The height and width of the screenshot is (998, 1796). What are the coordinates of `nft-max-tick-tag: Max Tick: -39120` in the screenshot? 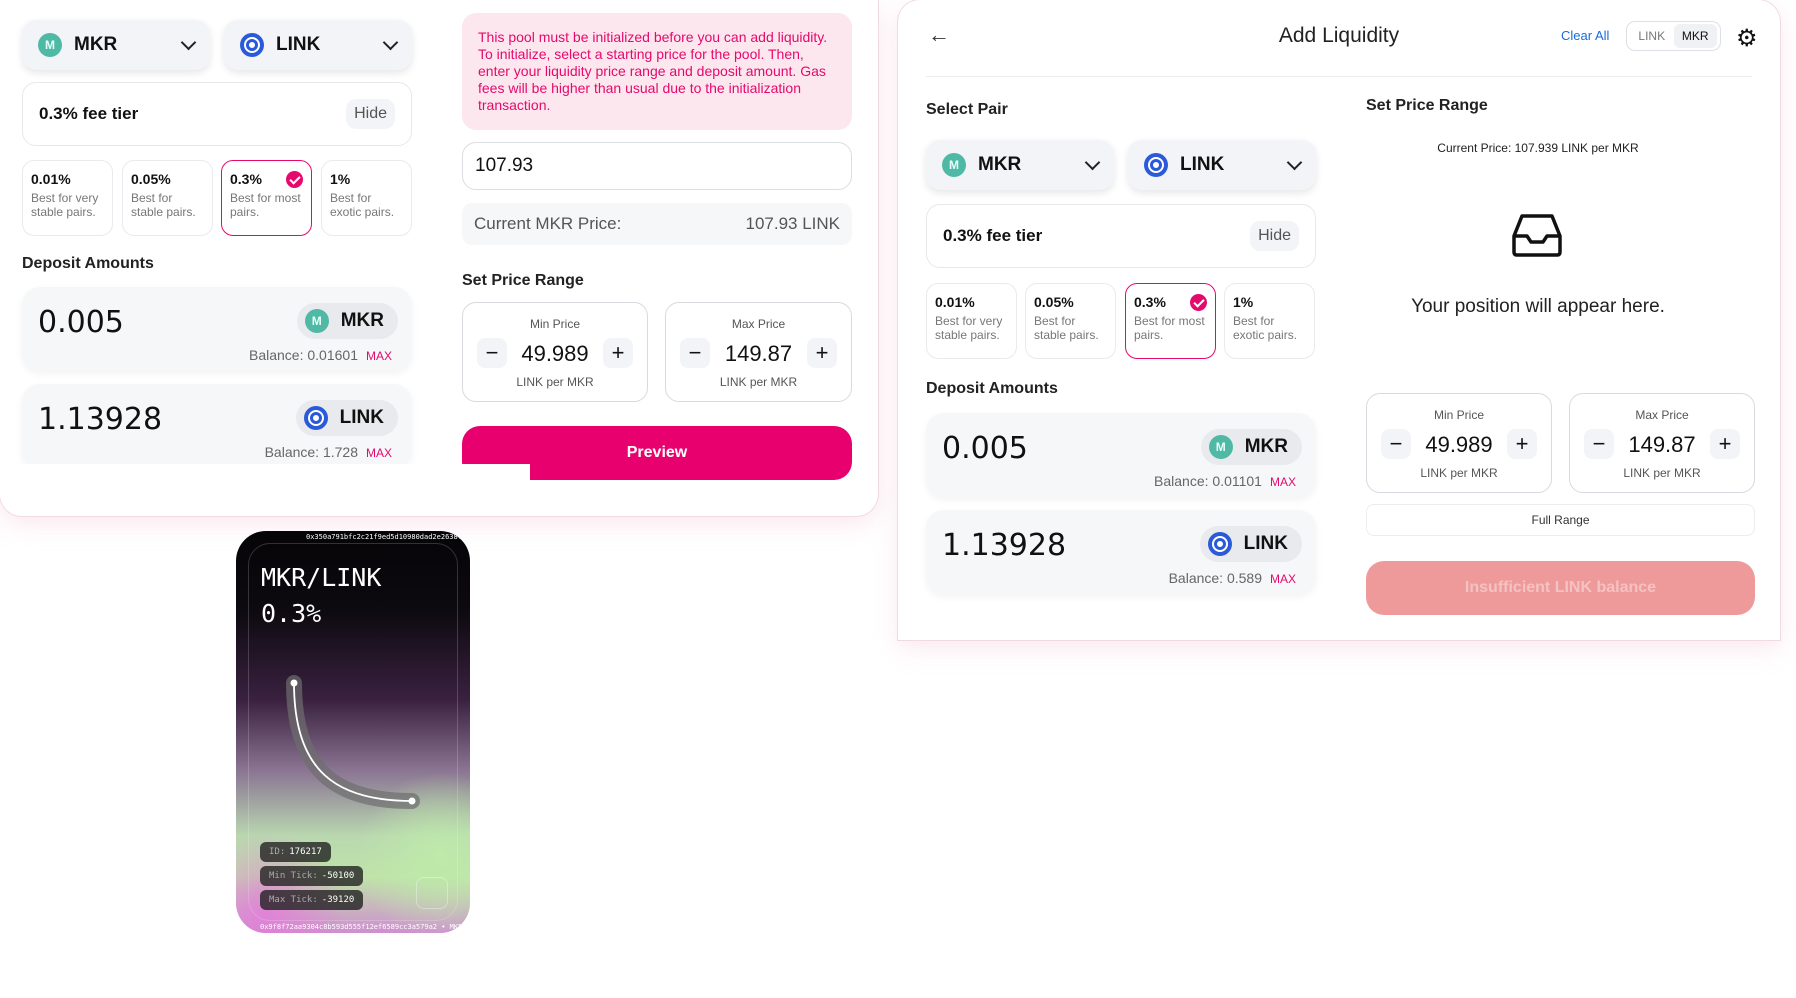 It's located at (312, 900).